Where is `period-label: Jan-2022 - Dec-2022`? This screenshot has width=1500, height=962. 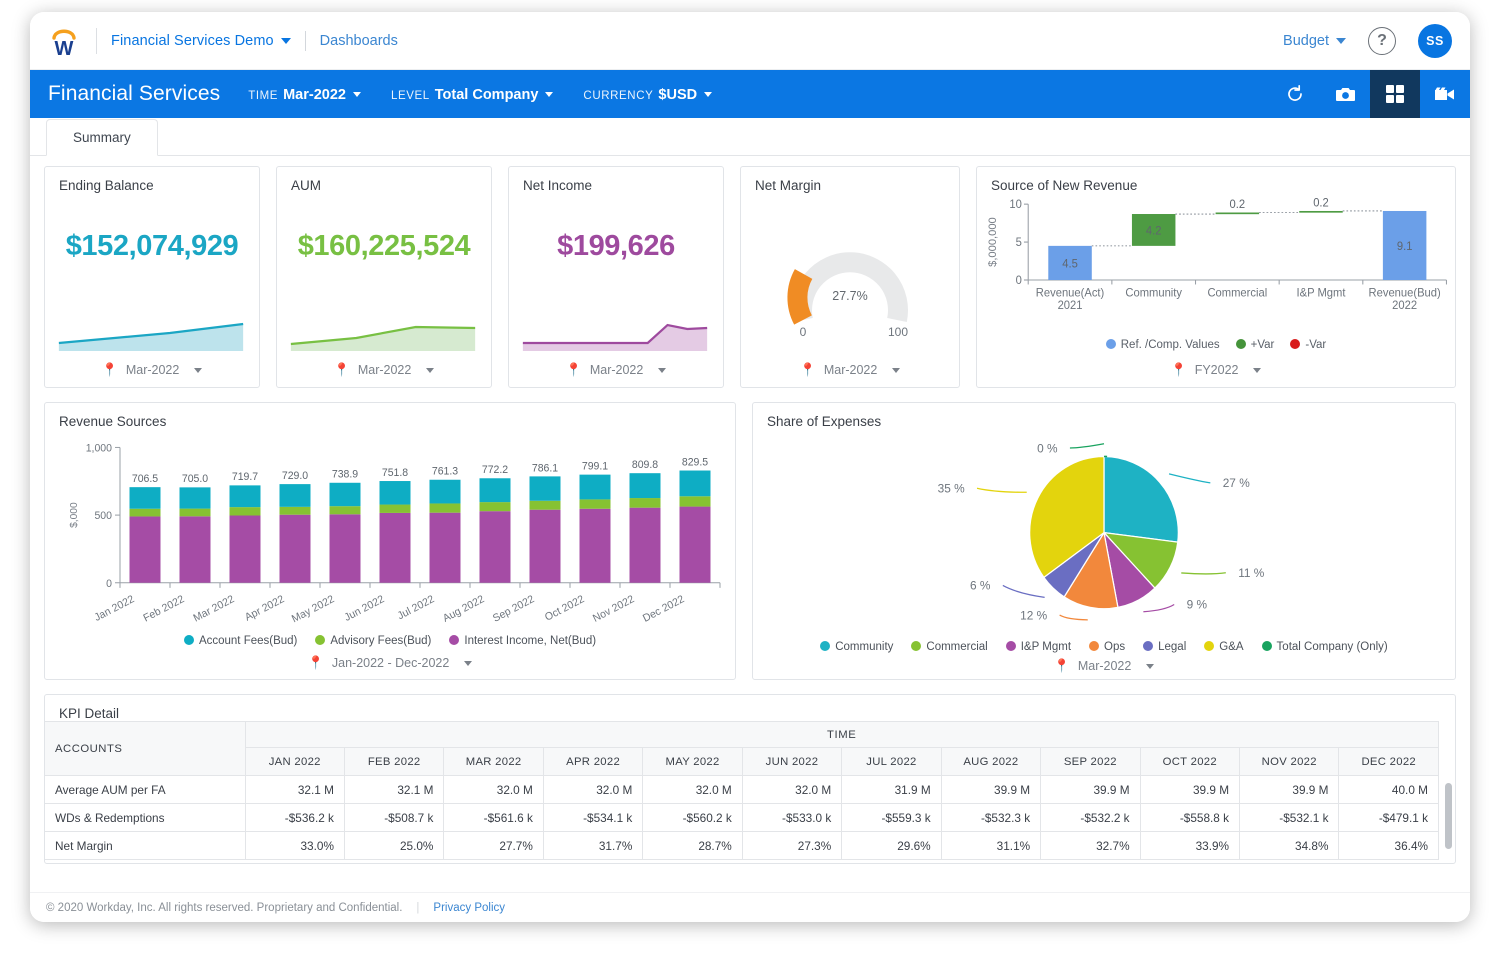 period-label: Jan-2022 - Dec-2022 is located at coordinates (390, 663).